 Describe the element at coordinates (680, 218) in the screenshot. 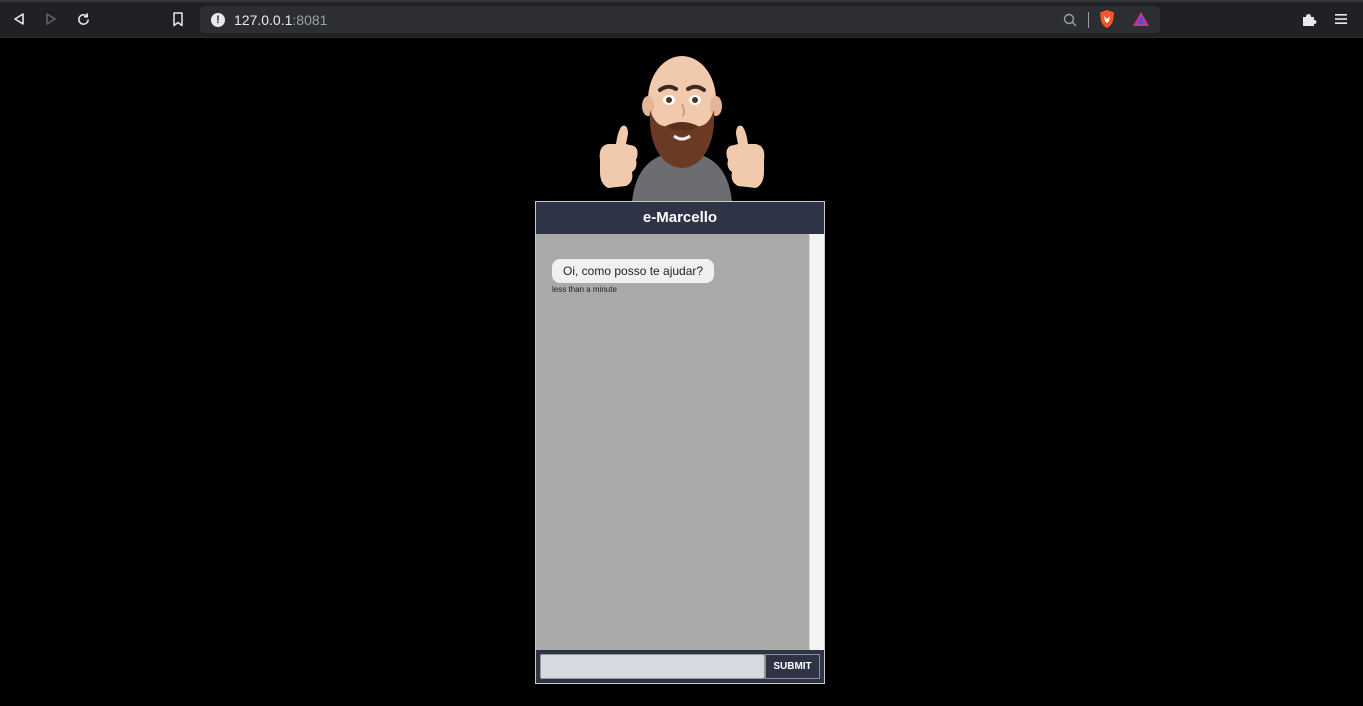

I see `chat-title: e-Marcello` at that location.